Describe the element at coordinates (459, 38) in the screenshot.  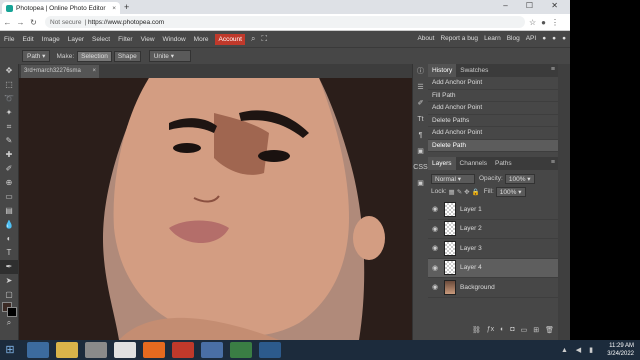
I see `link-report-bug: Report a bug` at that location.